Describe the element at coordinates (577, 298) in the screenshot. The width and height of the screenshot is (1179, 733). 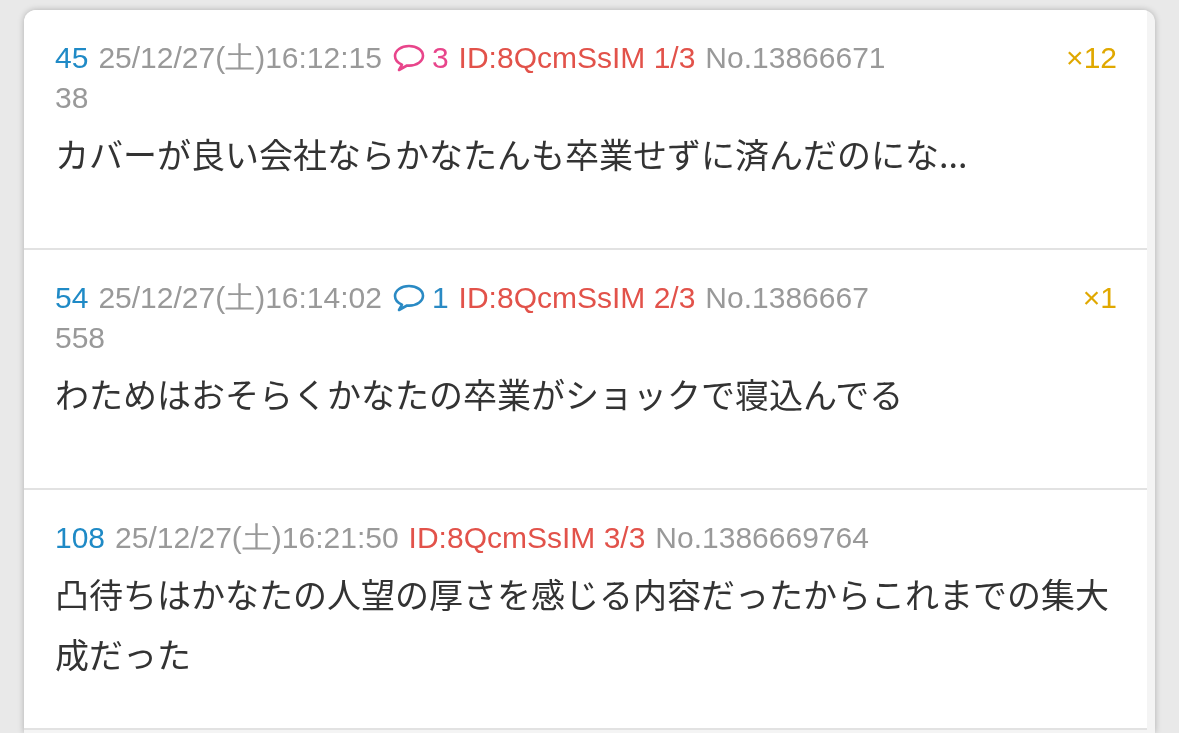
I see `poster-id: ID:8QcmSsIM 2/3` at that location.